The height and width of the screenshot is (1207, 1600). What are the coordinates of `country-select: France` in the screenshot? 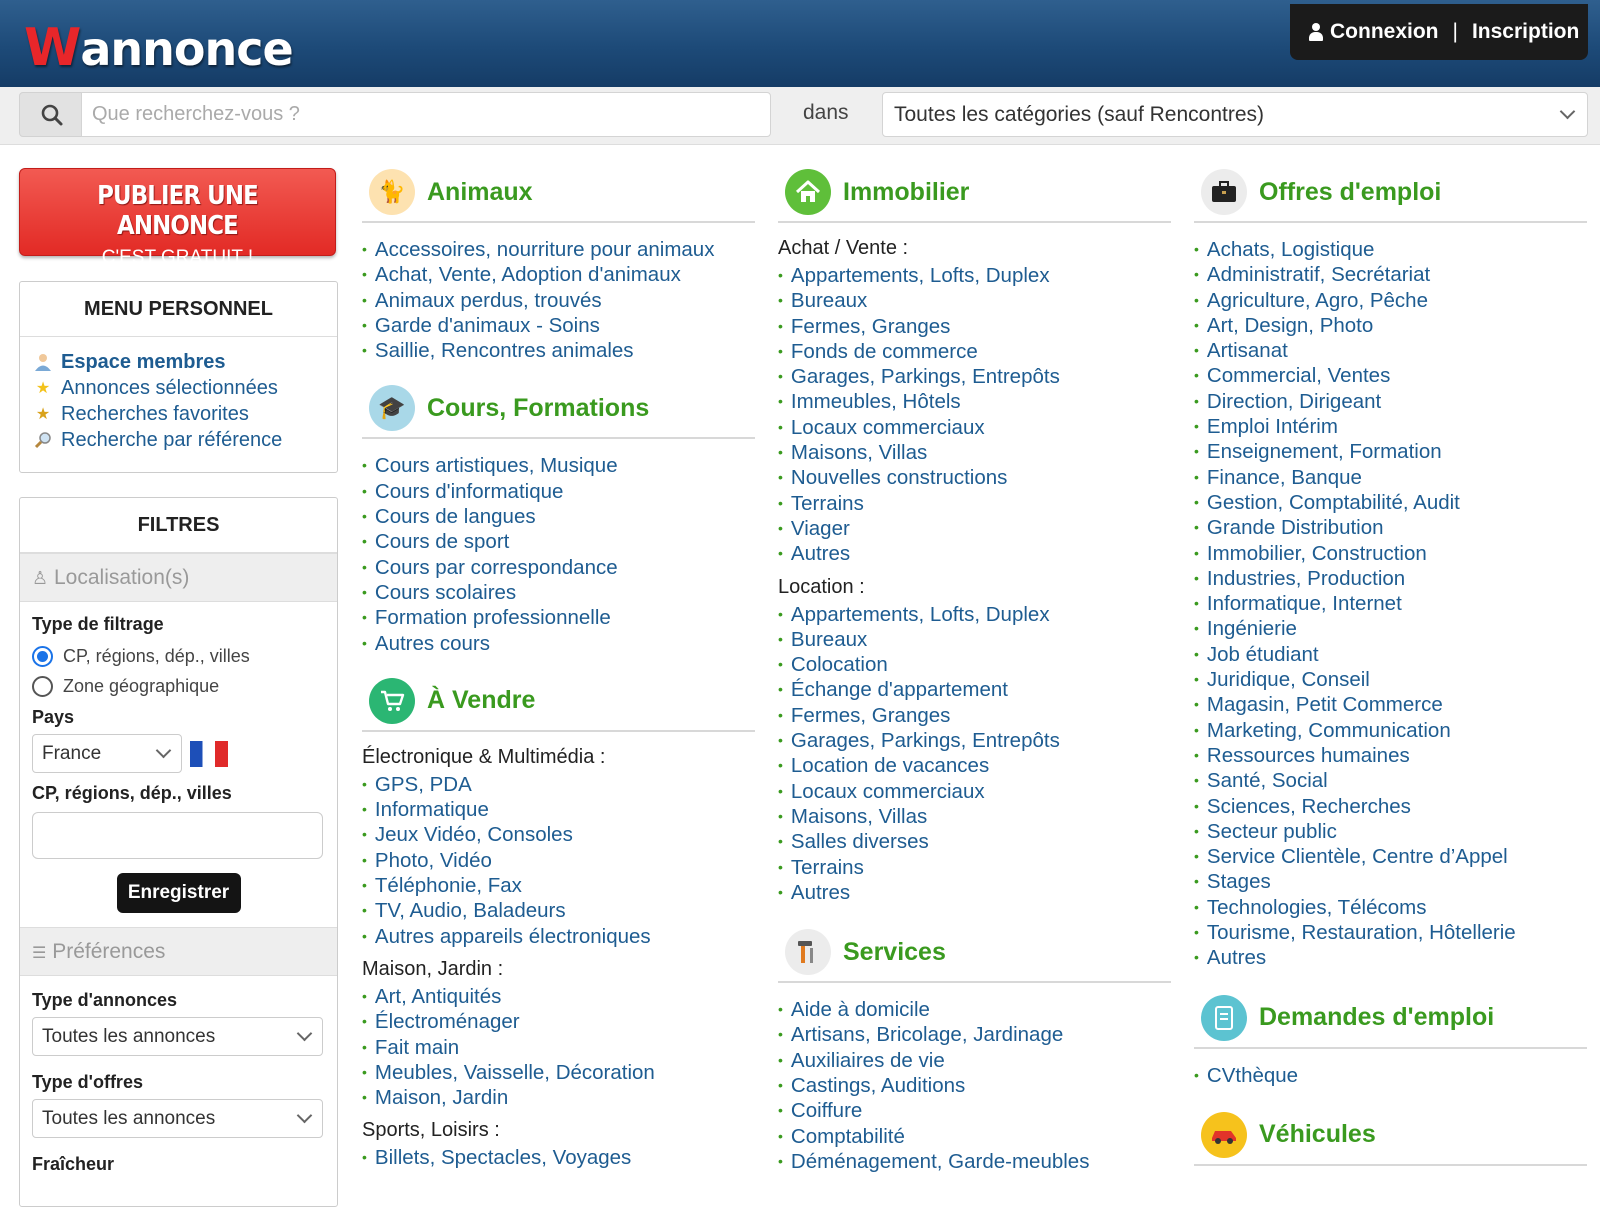 It's located at (107, 753).